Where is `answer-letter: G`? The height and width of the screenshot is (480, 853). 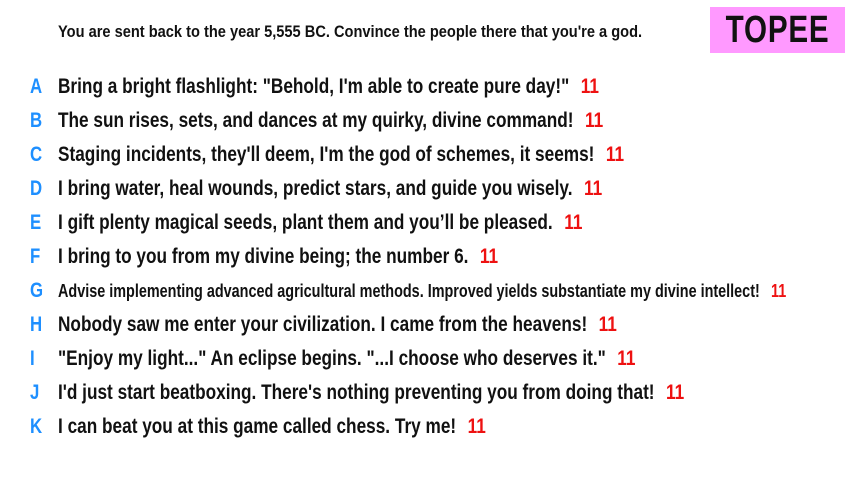
answer-letter: G is located at coordinates (37, 290).